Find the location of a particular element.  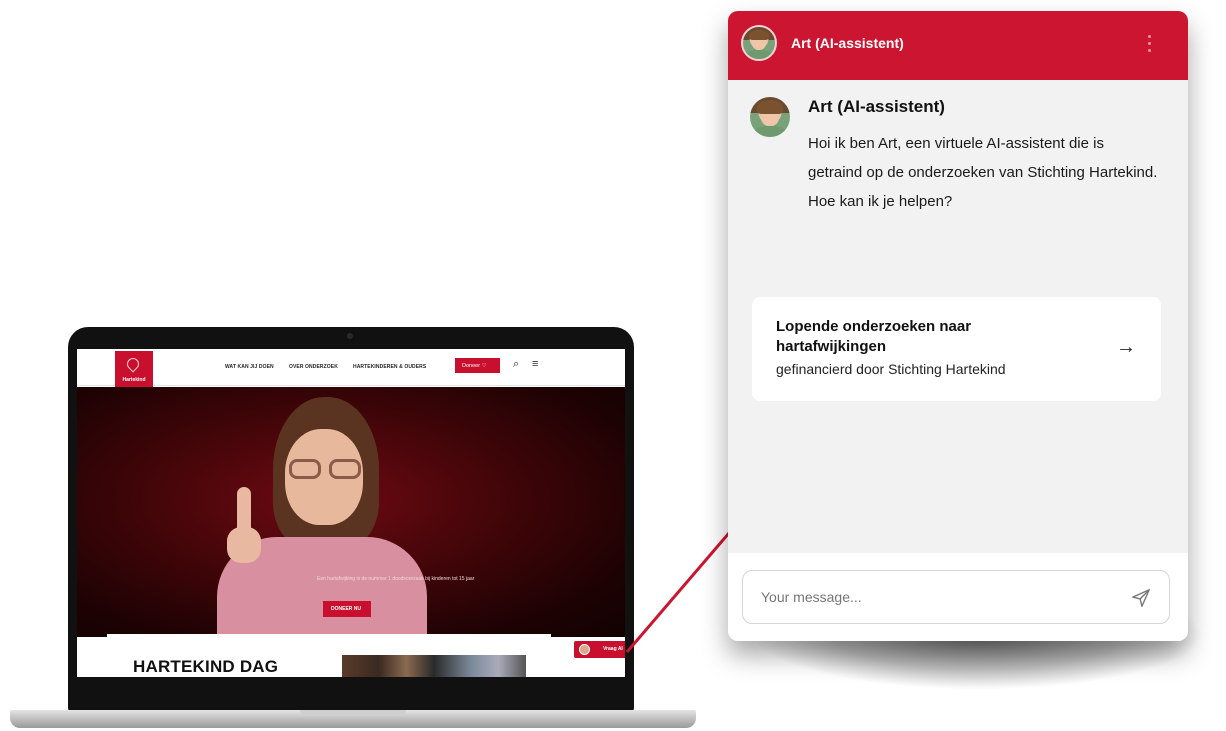

donate-button: Doneer ♡ is located at coordinates (477, 365).